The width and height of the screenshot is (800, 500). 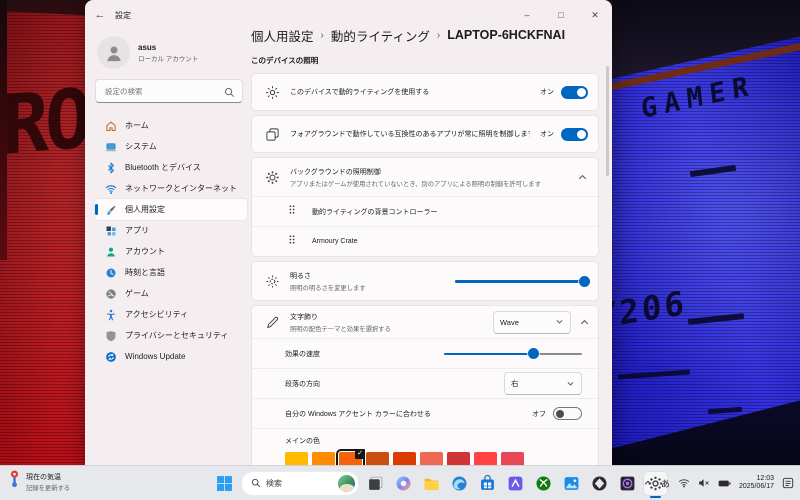 I want to click on list-item-armoury-crate: Armoury Crate, so click(x=425, y=241).